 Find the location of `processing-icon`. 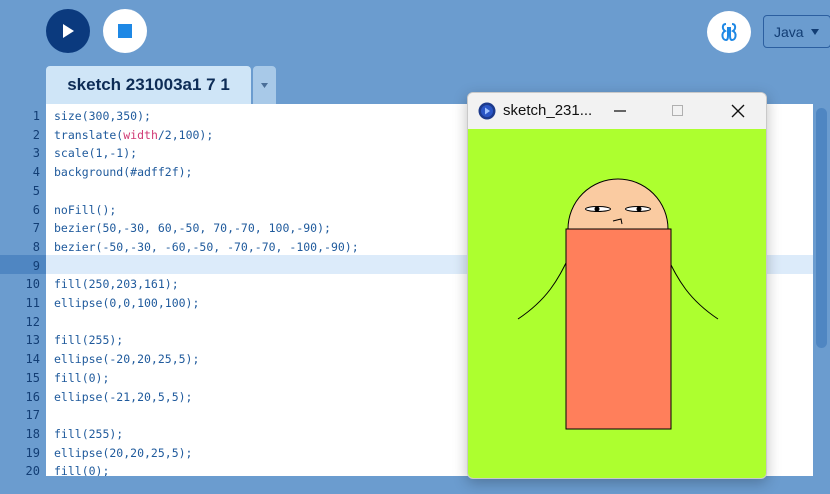

processing-icon is located at coordinates (487, 111).